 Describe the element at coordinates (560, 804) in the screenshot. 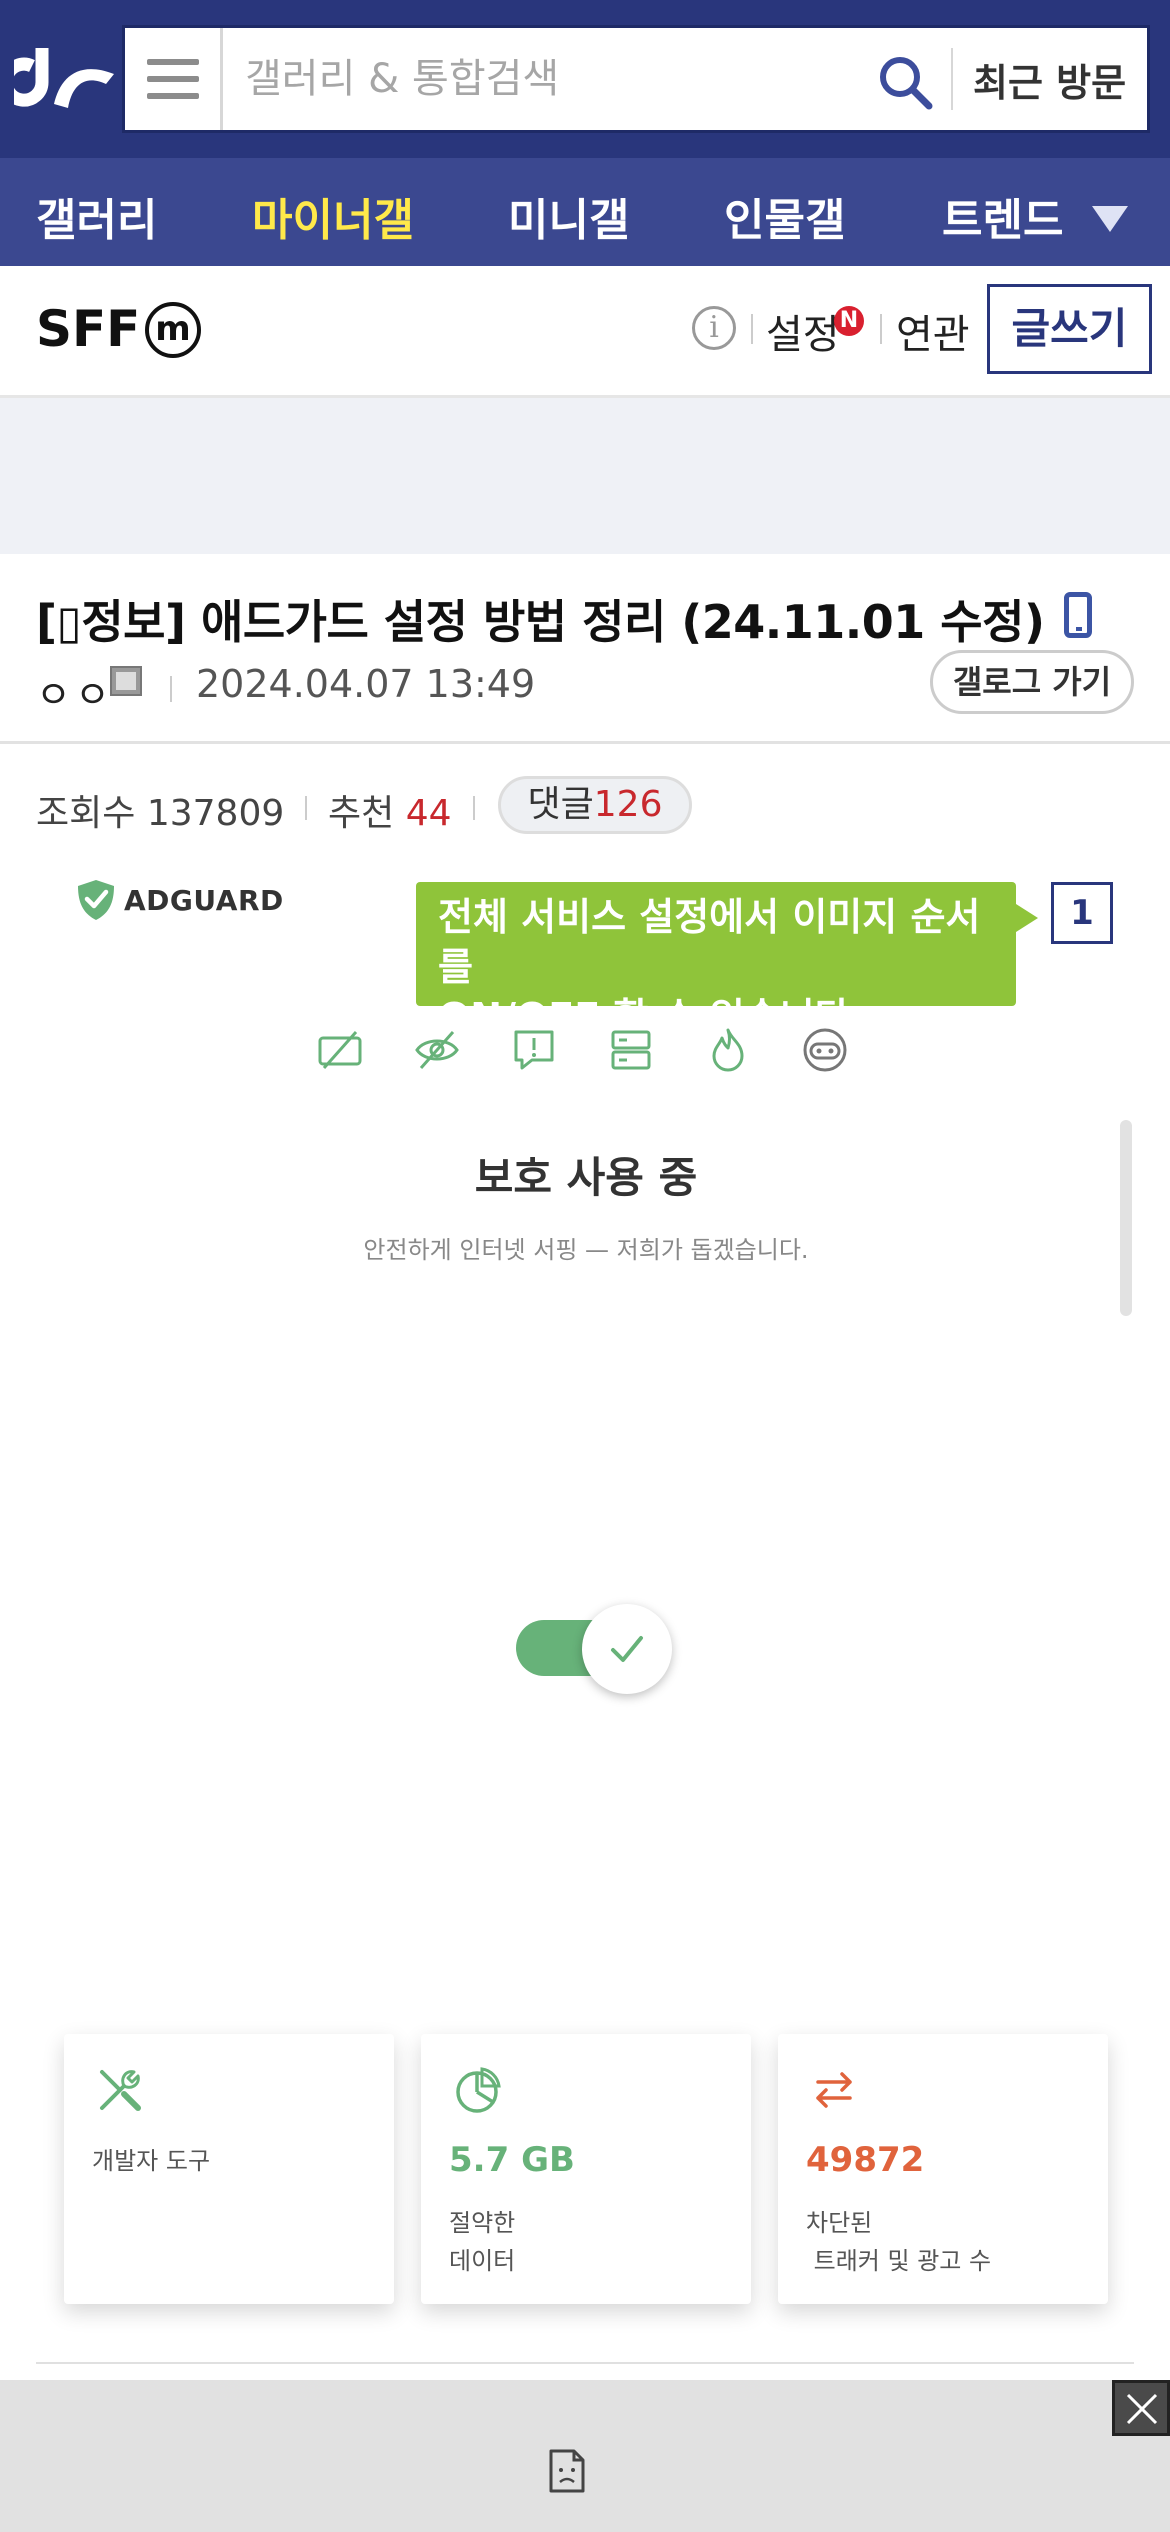

I see `comments-label: 댓글` at that location.